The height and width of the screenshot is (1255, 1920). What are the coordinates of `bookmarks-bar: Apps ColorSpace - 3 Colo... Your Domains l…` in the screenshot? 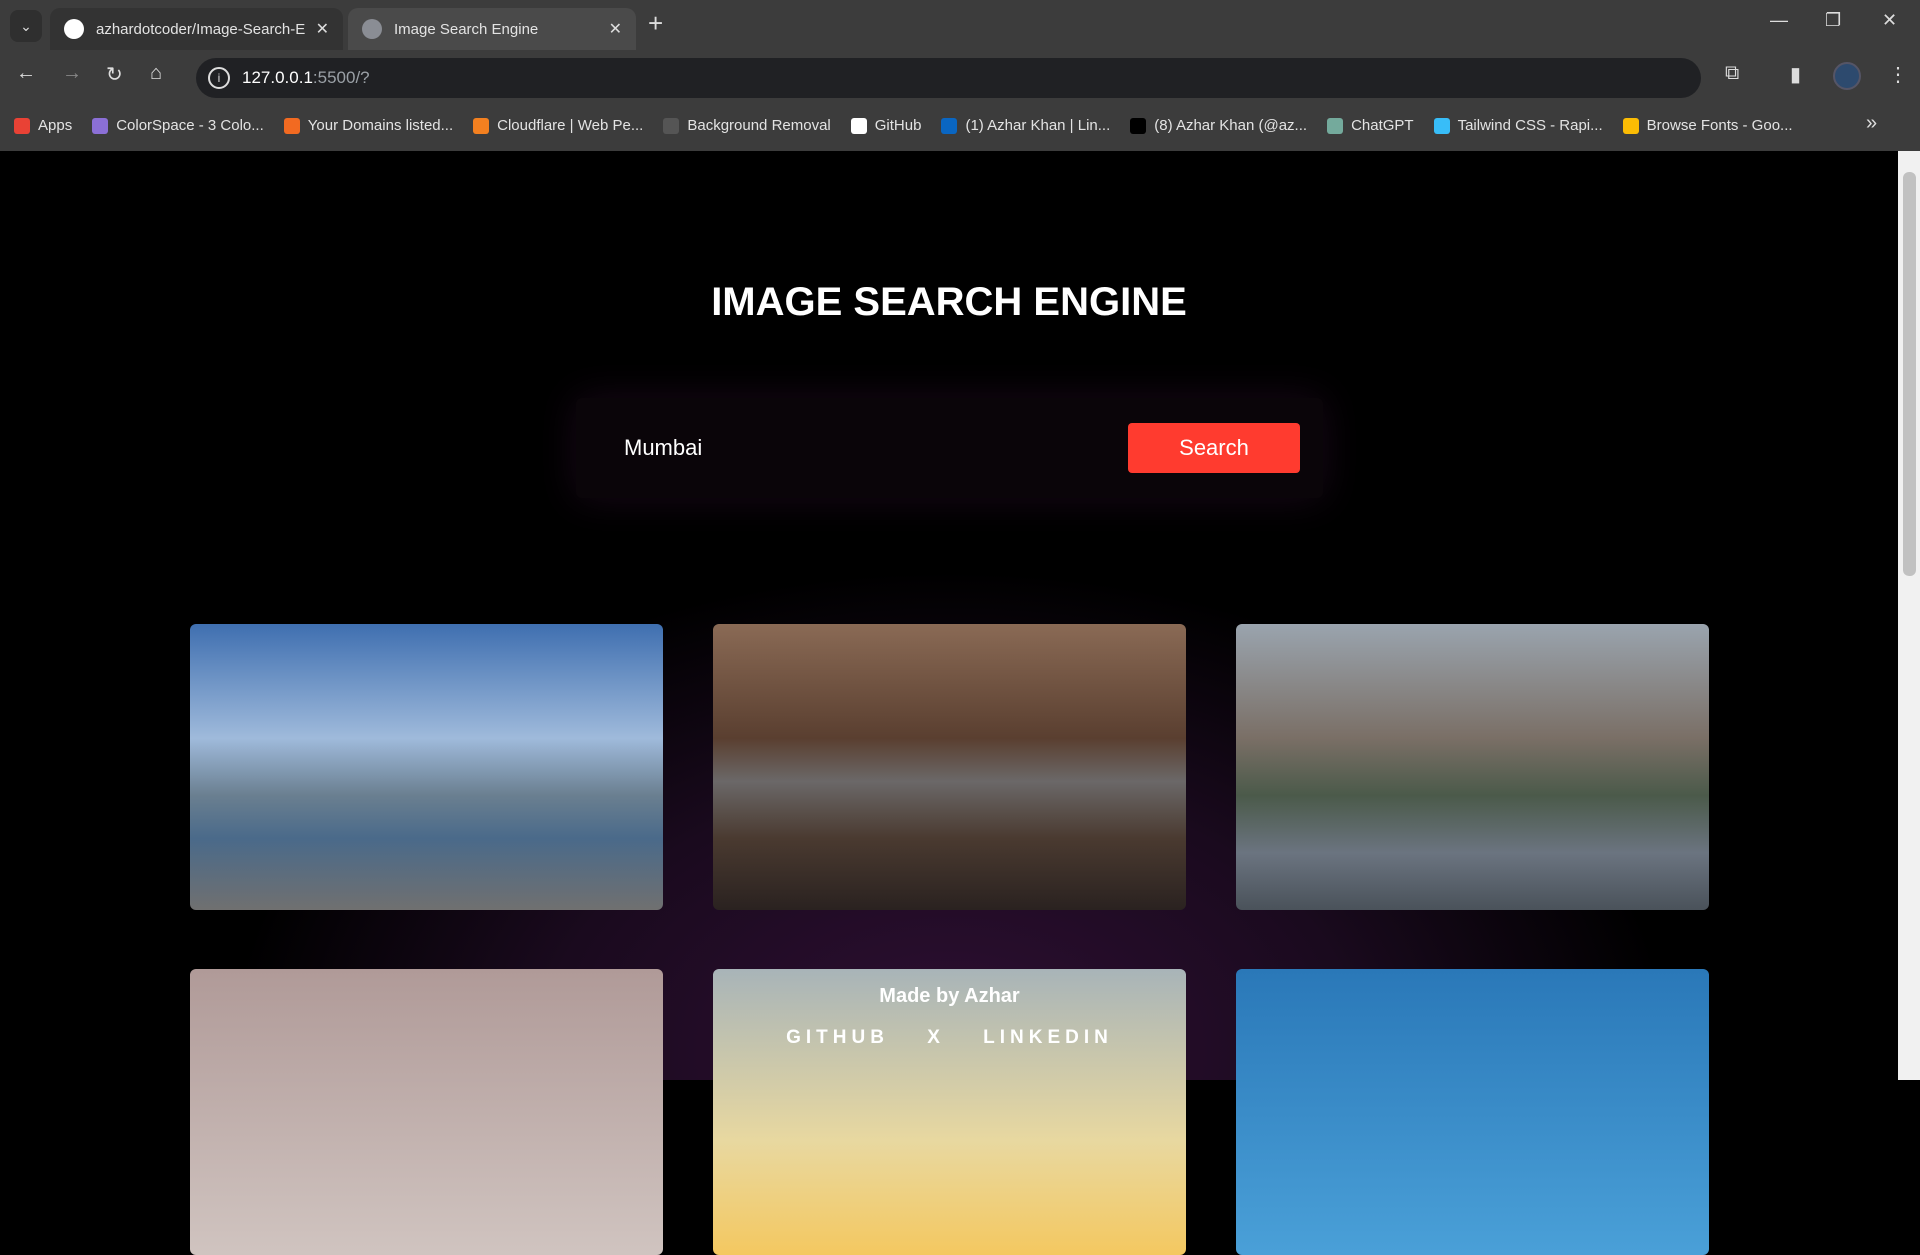 It's located at (960, 125).